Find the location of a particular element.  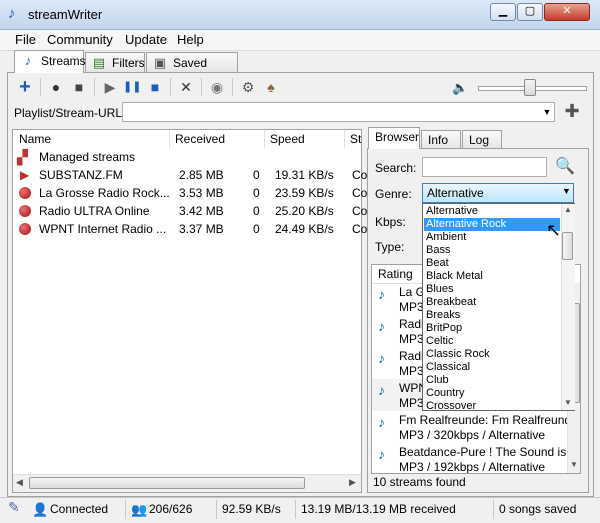

genre-select: Alternative is located at coordinates (498, 193).